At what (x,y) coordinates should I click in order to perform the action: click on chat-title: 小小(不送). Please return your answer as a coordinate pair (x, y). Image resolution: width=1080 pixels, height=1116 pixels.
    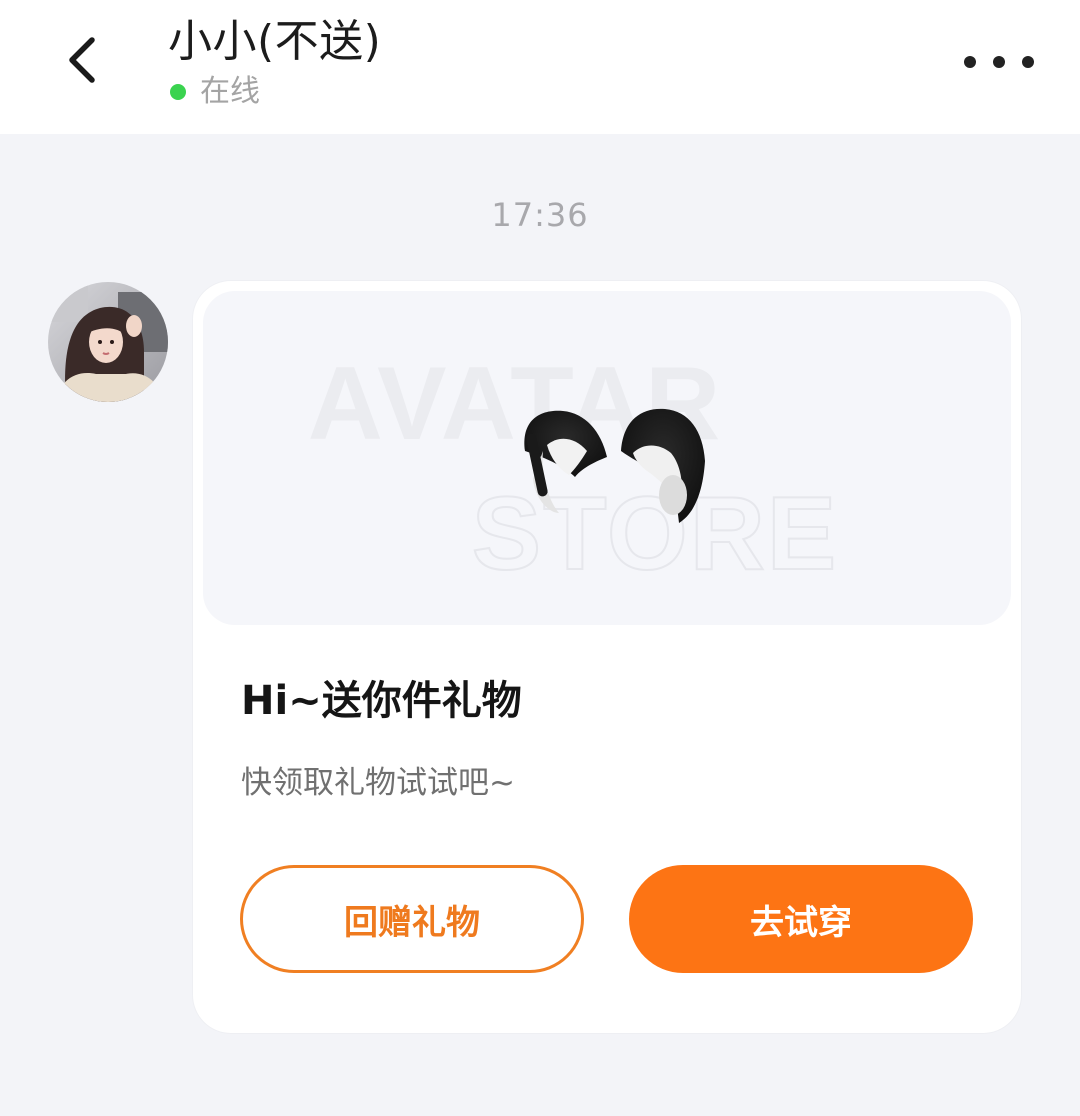
    Looking at the image, I should click on (275, 41).